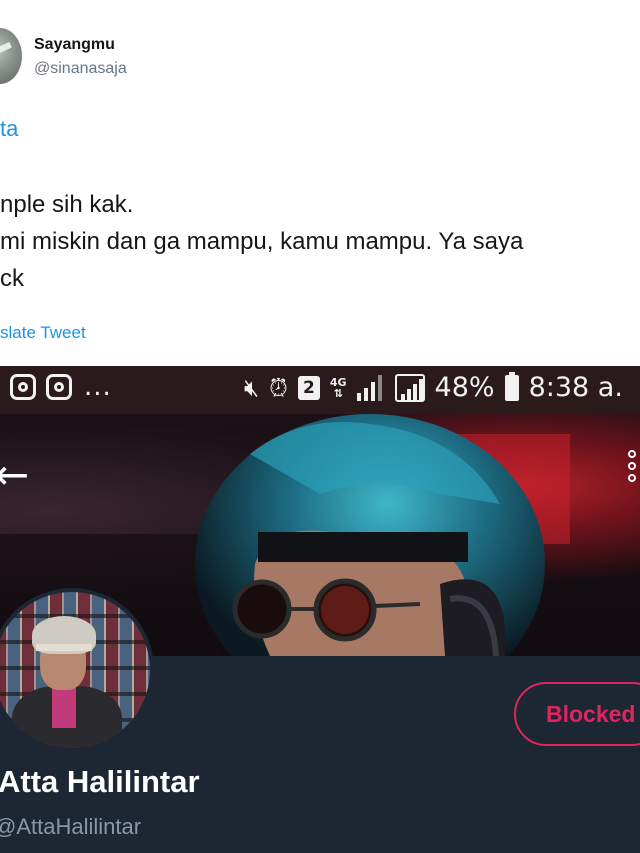  Describe the element at coordinates (632, 466) in the screenshot. I see `more-options-icon` at that location.